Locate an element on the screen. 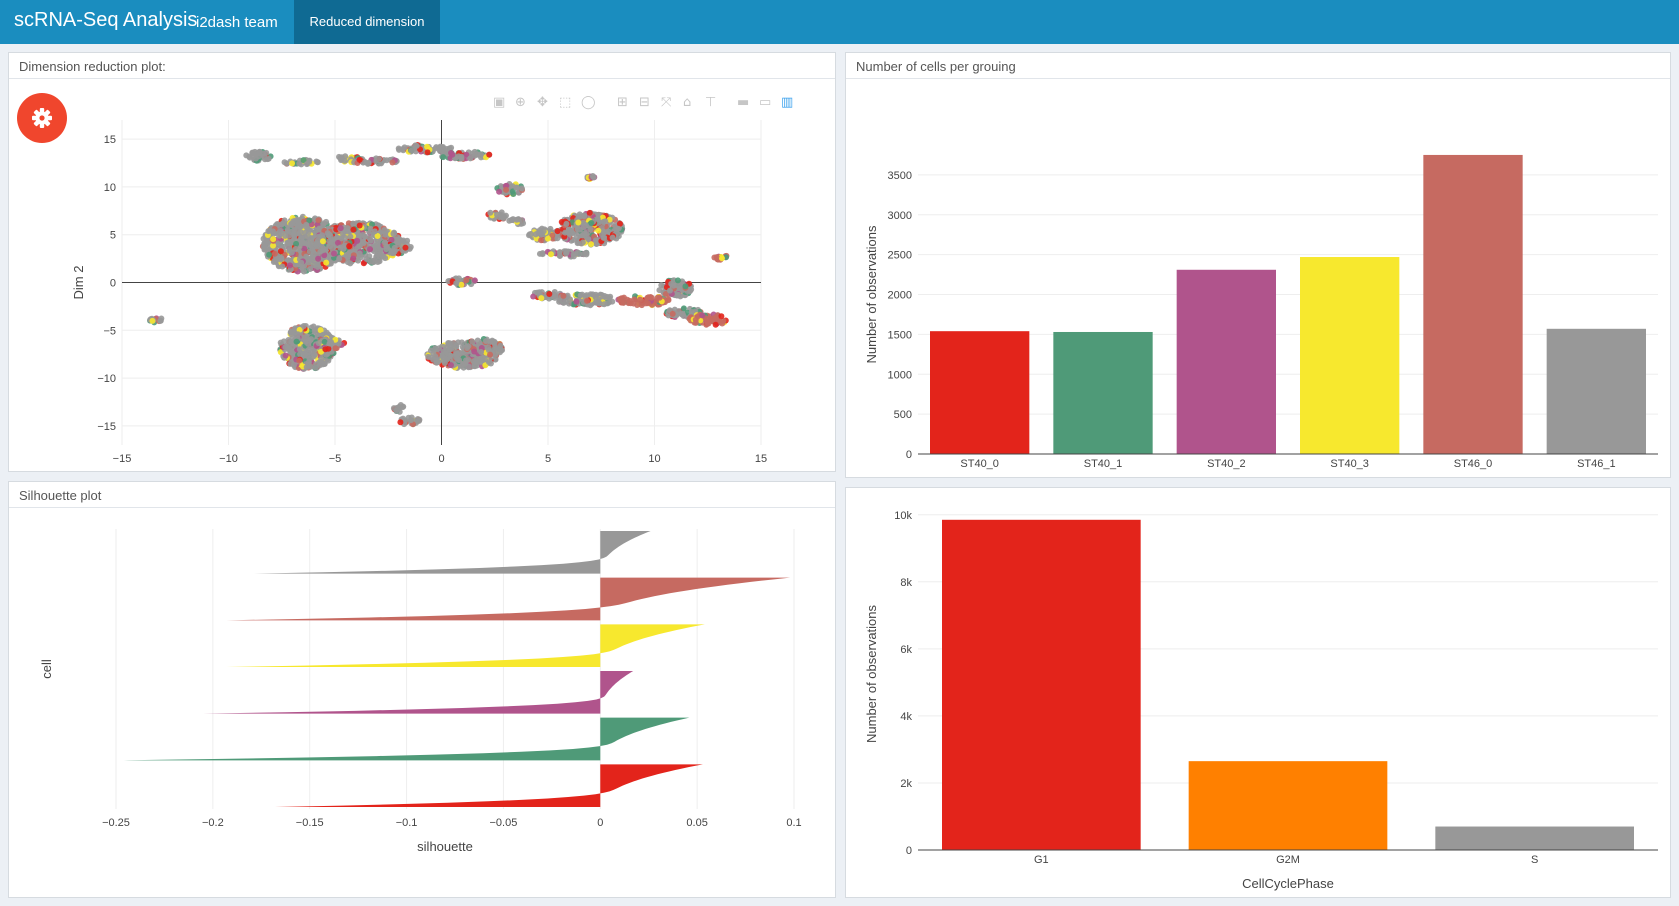 This screenshot has width=1679, height=906. x-tick-label: 0.05 is located at coordinates (696, 823).